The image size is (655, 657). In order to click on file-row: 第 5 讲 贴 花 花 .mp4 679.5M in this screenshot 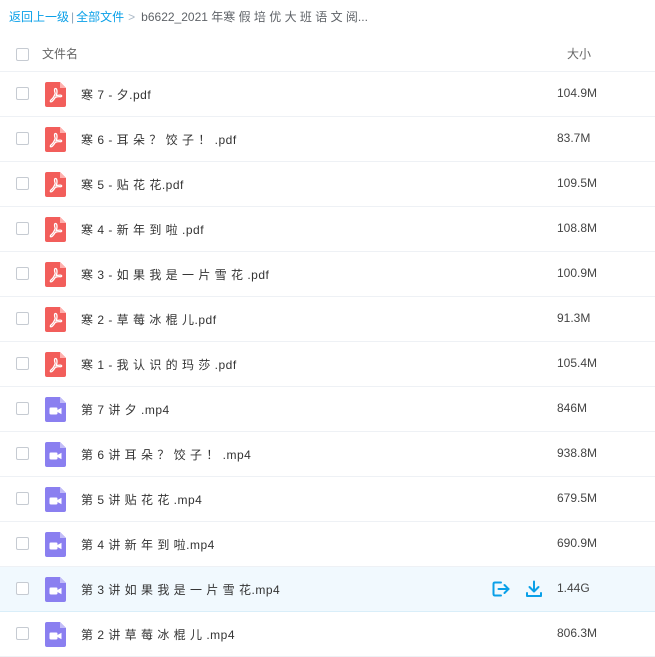, I will do `click(327, 499)`.